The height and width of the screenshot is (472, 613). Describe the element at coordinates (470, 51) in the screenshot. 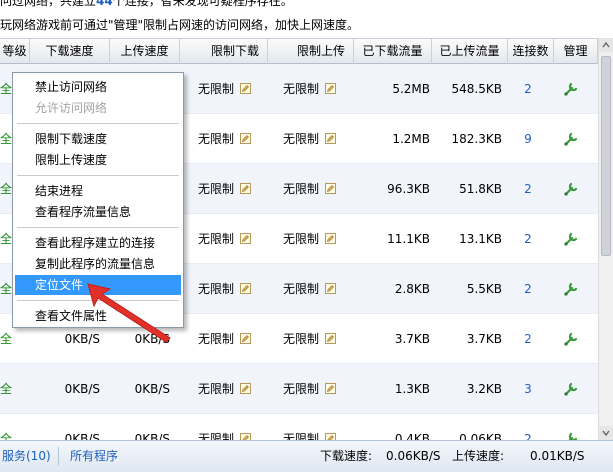

I see `column-header-uploaded: 已上传流量` at that location.